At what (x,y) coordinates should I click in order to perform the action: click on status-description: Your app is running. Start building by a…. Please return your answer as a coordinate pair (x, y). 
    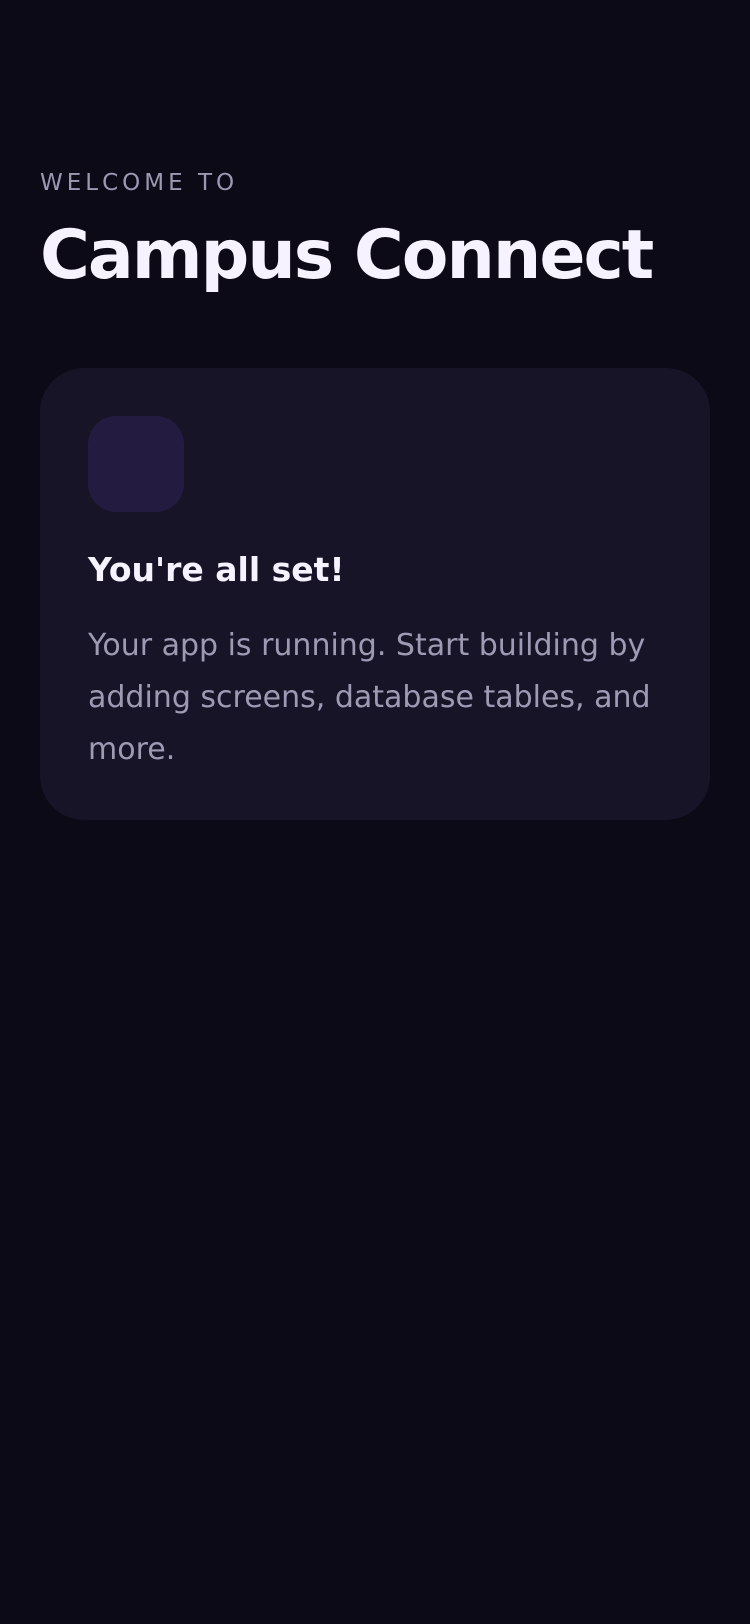
    Looking at the image, I should click on (369, 697).